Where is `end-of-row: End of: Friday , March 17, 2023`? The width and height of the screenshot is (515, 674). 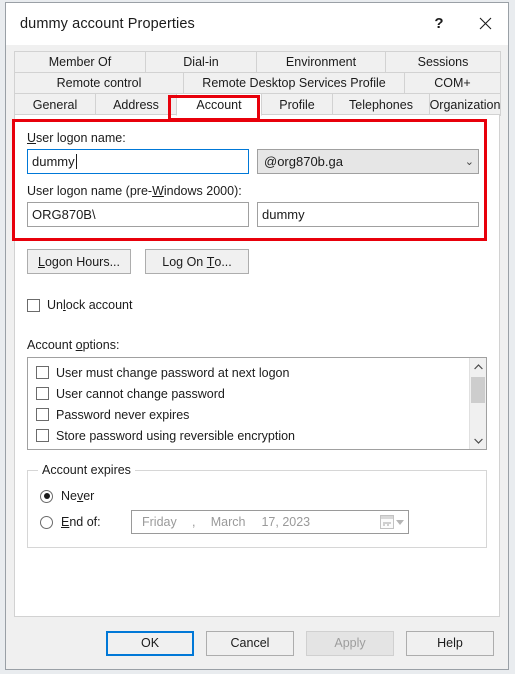 end-of-row: End of: Friday , March 17, 2023 is located at coordinates (257, 522).